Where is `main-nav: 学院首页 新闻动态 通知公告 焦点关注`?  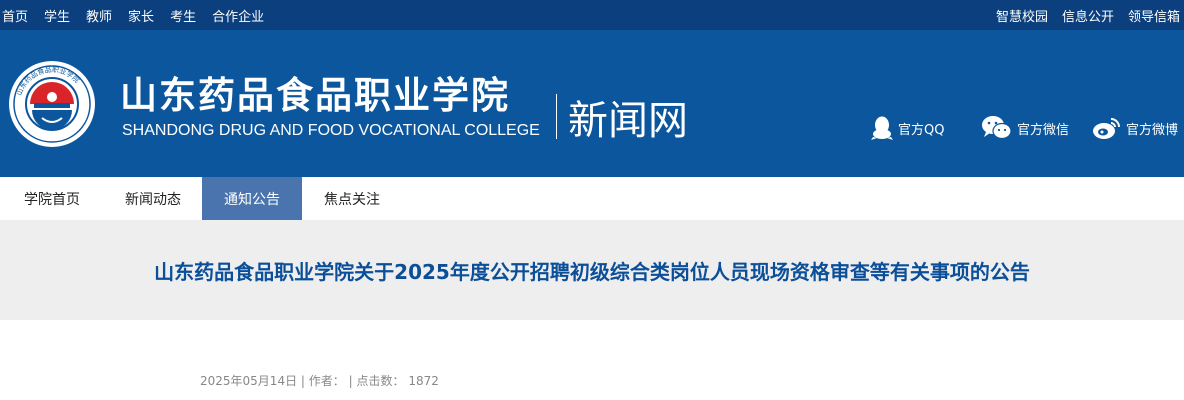
main-nav: 学院首页 新闻动态 通知公告 焦点关注 is located at coordinates (592, 198).